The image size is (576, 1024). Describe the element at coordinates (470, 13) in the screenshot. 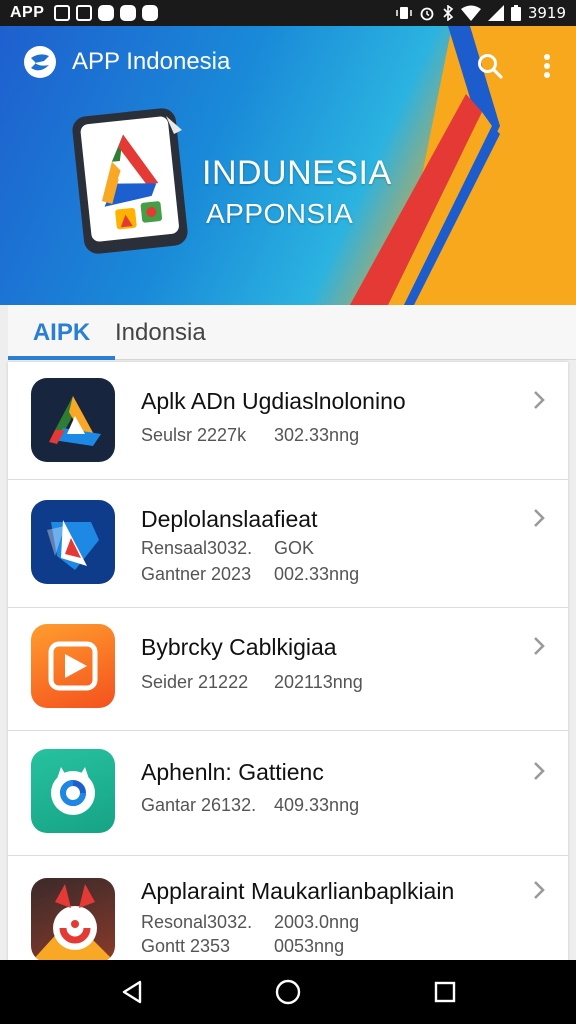

I see `wifi-icon` at that location.